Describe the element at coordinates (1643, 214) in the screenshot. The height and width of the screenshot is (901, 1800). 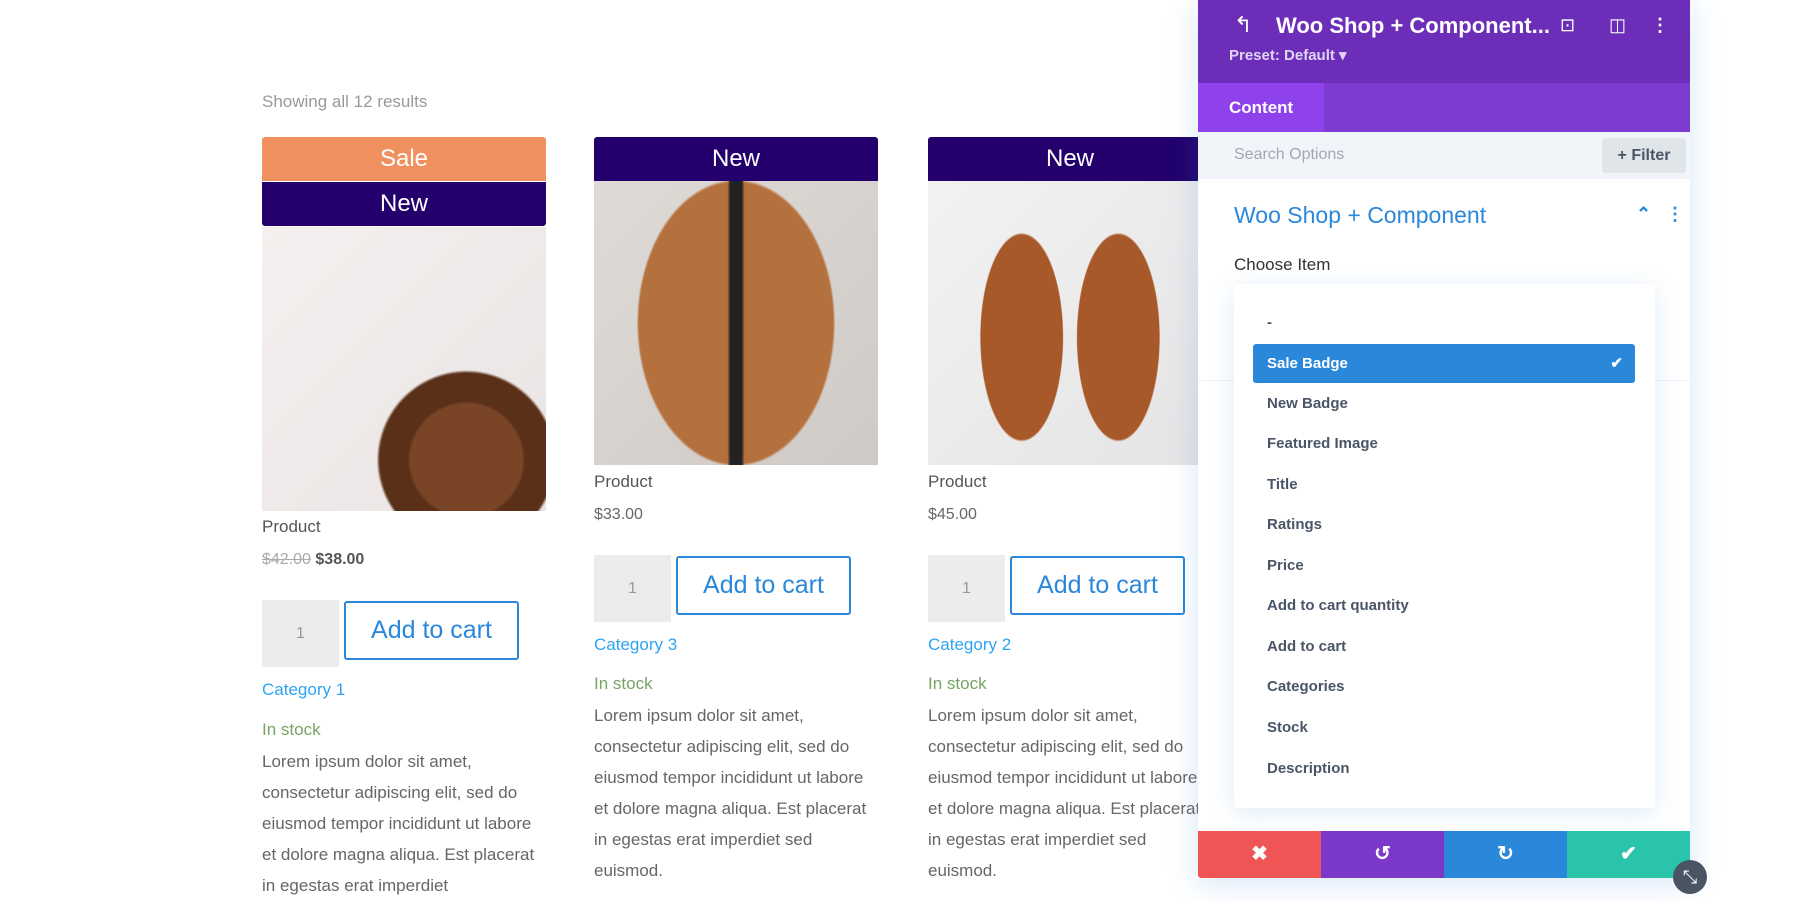
I see `chevron-up-icon: ⌃` at that location.